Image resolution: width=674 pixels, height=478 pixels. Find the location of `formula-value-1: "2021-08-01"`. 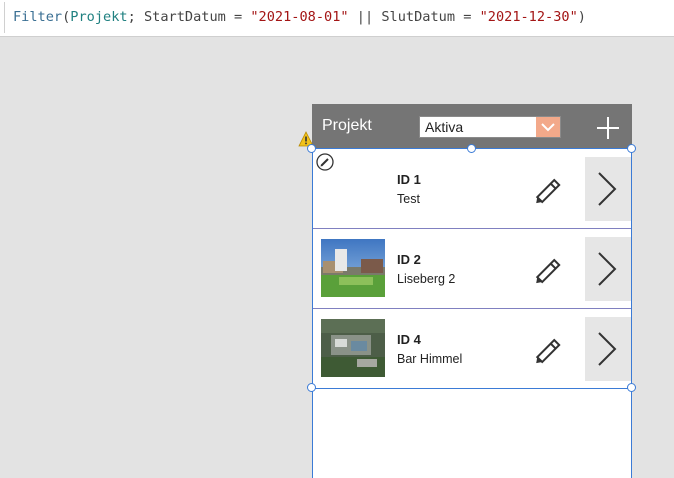

formula-value-1: "2021-08-01" is located at coordinates (299, 17).